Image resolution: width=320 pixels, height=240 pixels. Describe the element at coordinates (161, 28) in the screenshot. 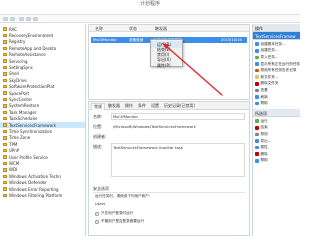

I see `column-trigger: 触发器` at that location.